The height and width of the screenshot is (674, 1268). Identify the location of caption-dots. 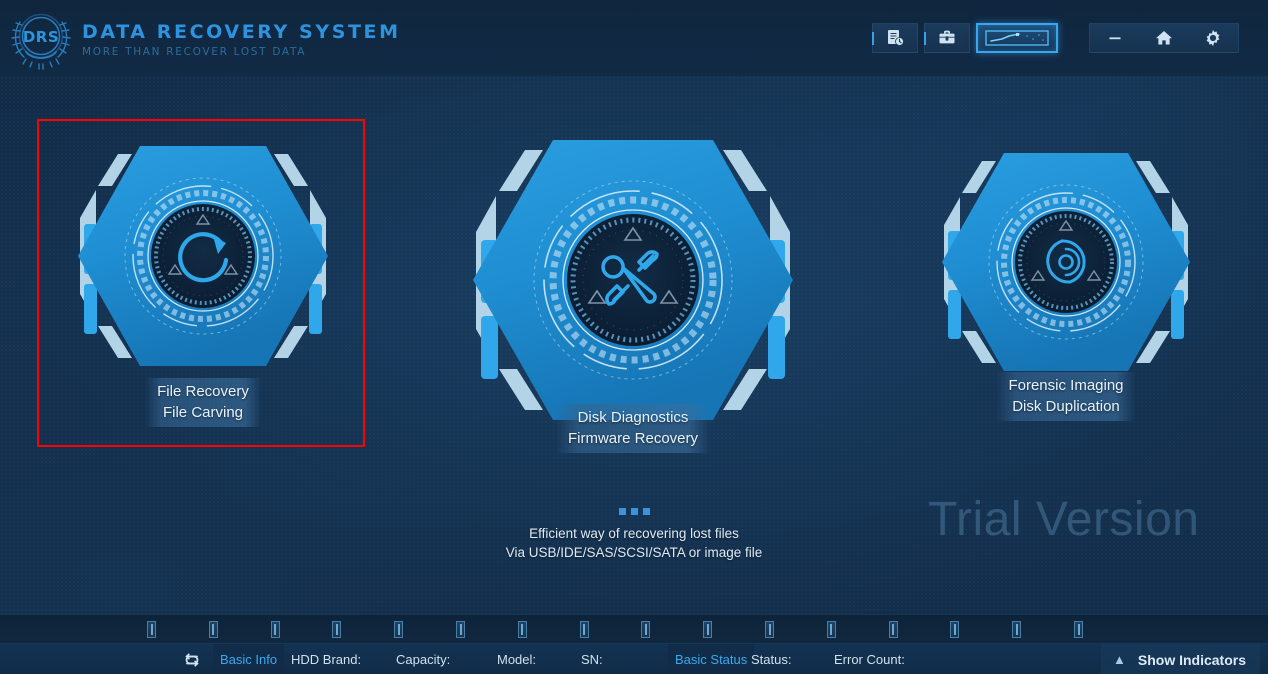
(634, 511).